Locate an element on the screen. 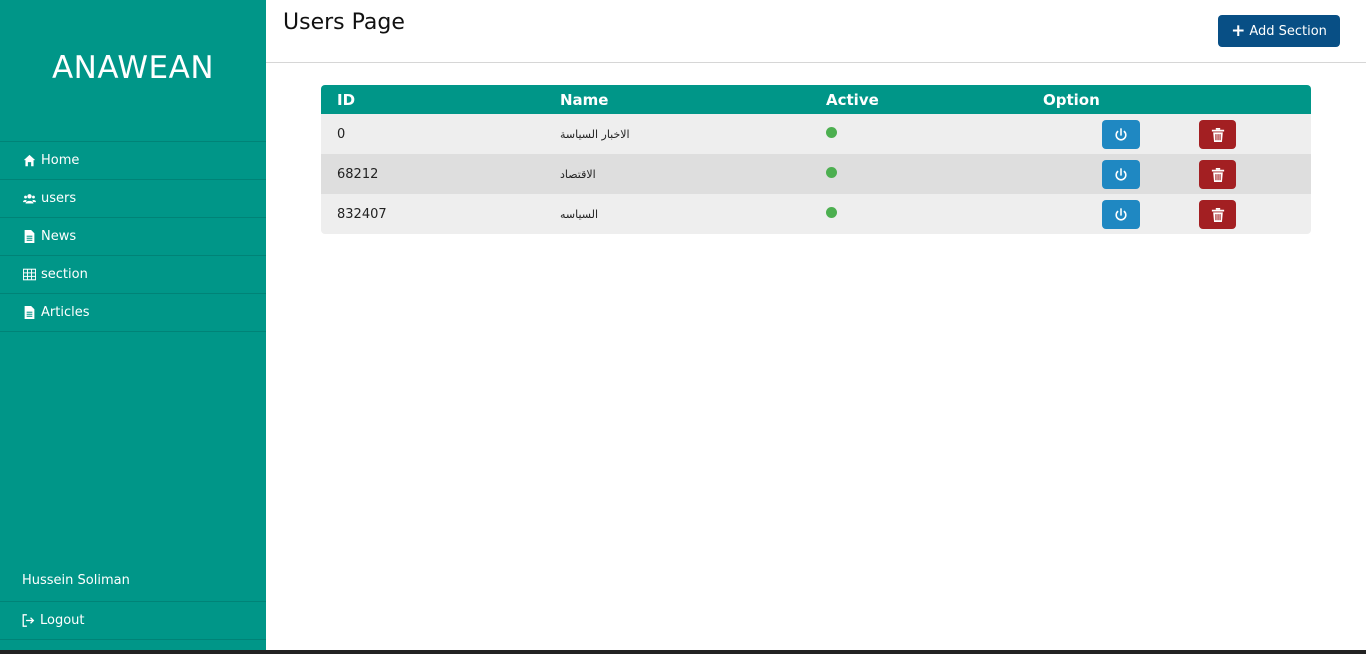 This screenshot has width=1366, height=654. sidebar-item-label: section is located at coordinates (64, 274).